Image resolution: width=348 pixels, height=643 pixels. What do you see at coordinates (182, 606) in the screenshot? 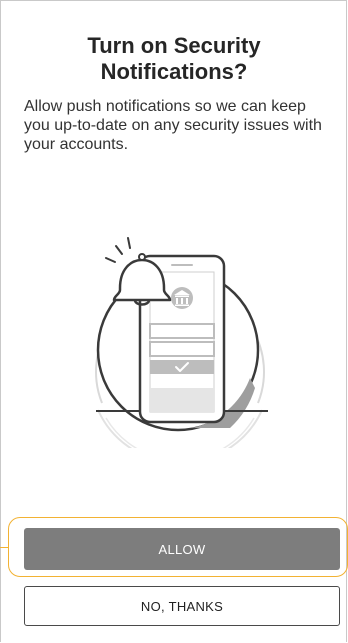
I see `no-thanks-button: NO, THANKS` at bounding box center [182, 606].